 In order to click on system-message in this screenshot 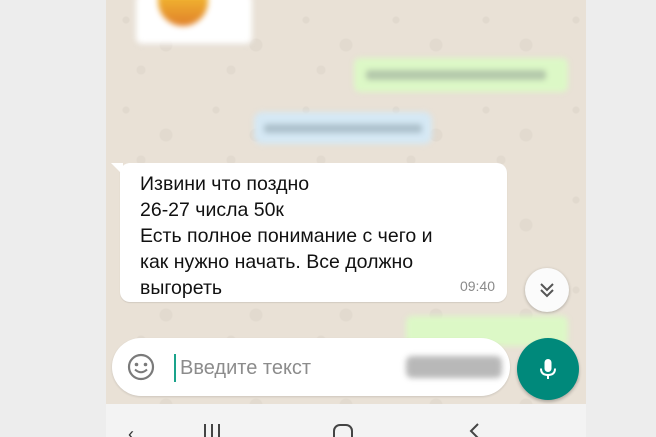, I will do `click(343, 128)`.